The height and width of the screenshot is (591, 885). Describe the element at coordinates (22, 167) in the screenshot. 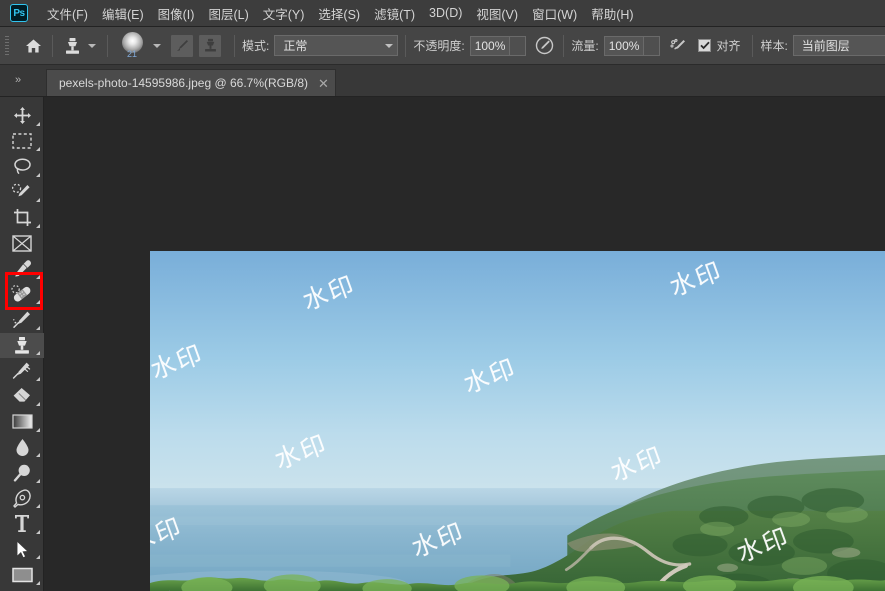

I see `tool-lasso` at that location.